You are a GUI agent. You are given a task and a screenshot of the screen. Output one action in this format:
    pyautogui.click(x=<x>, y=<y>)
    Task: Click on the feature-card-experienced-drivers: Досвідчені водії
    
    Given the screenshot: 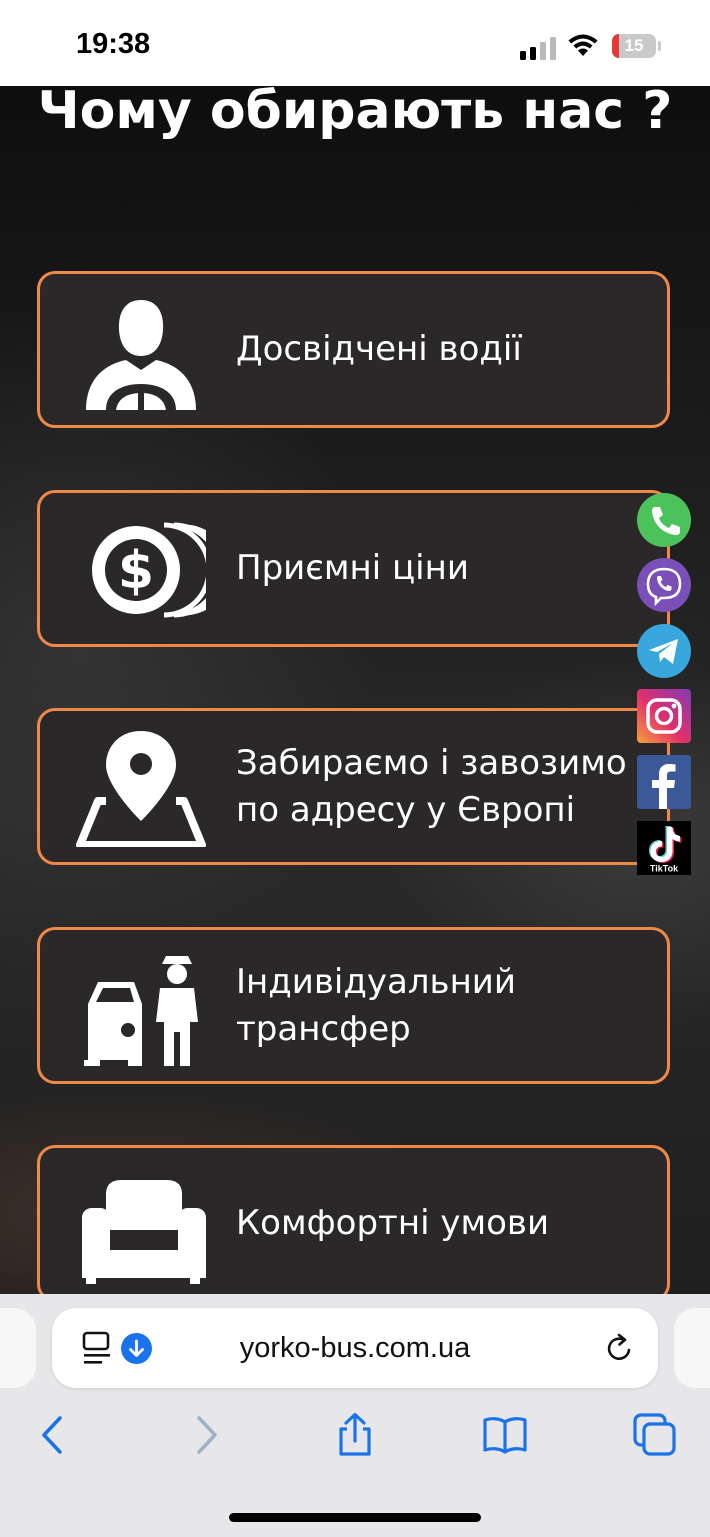 What is the action you would take?
    pyautogui.click(x=353, y=349)
    